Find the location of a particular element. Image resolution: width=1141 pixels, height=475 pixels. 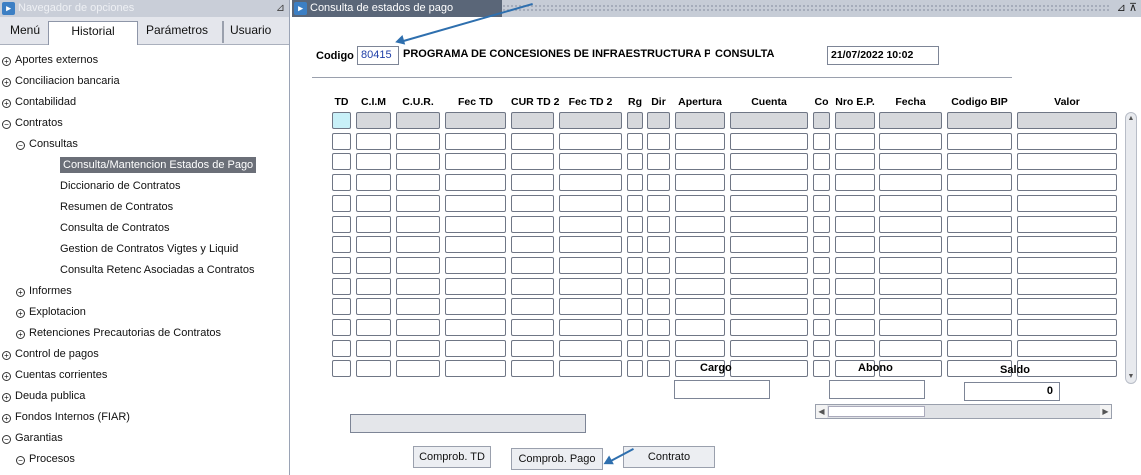

tab-historial: Historial is located at coordinates (93, 33).